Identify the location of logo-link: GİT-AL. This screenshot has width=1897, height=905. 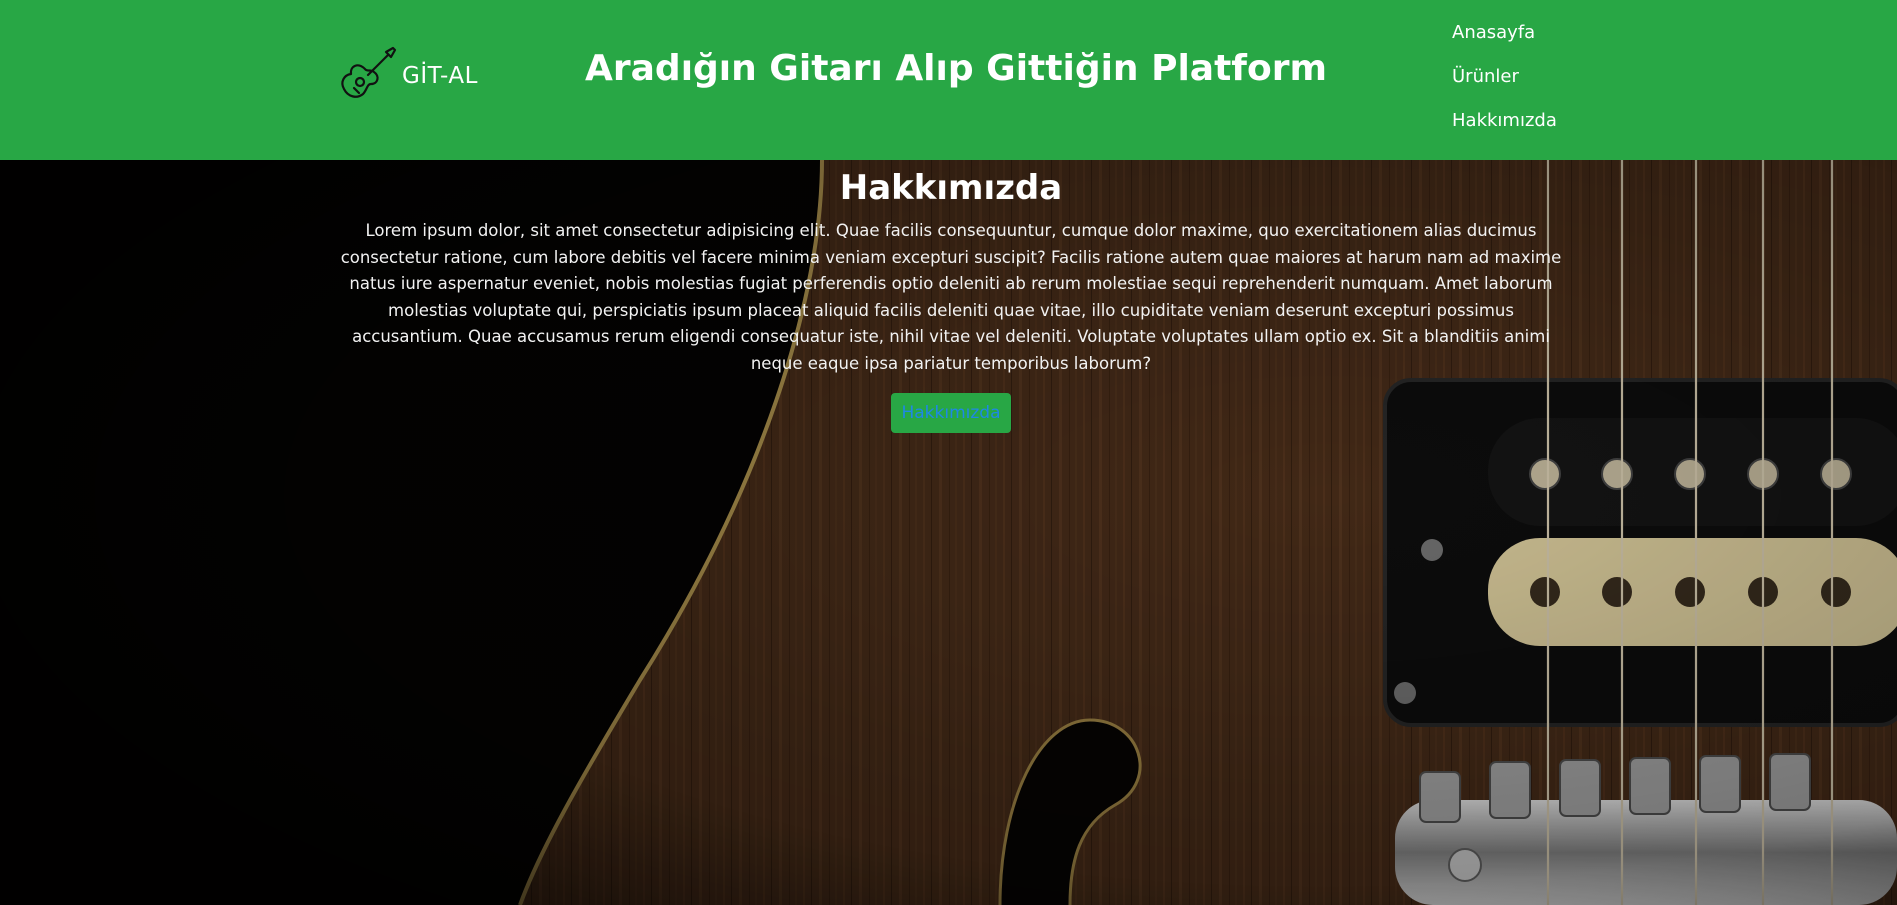
(408, 76).